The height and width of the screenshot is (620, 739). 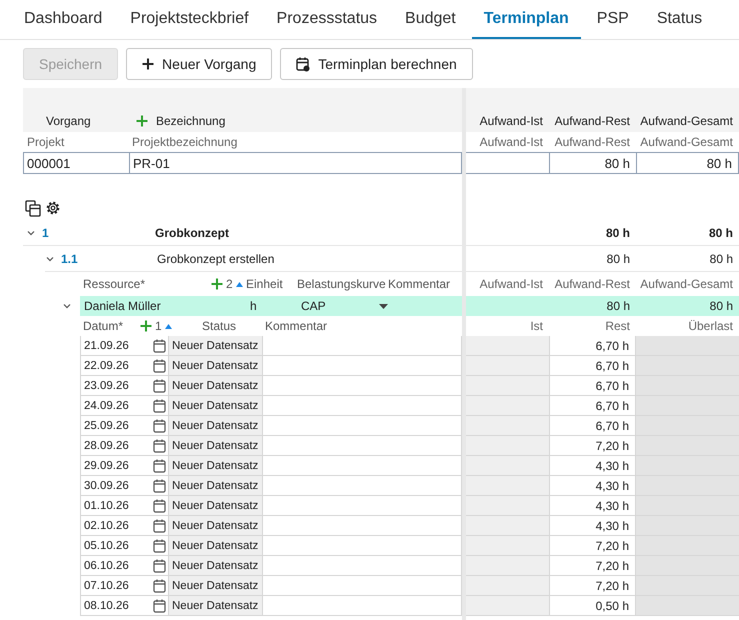 What do you see at coordinates (271, 306) in the screenshot?
I see `resource-row: Daniela Müller h CAP` at bounding box center [271, 306].